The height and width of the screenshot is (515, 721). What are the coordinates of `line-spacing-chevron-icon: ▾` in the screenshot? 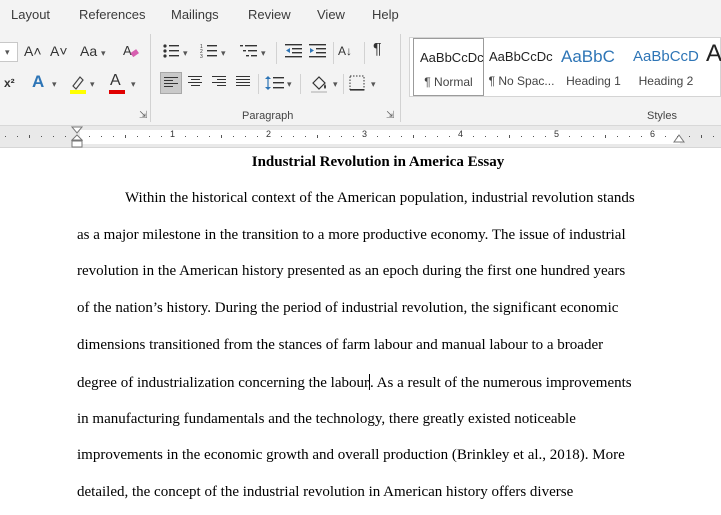 It's located at (289, 84).